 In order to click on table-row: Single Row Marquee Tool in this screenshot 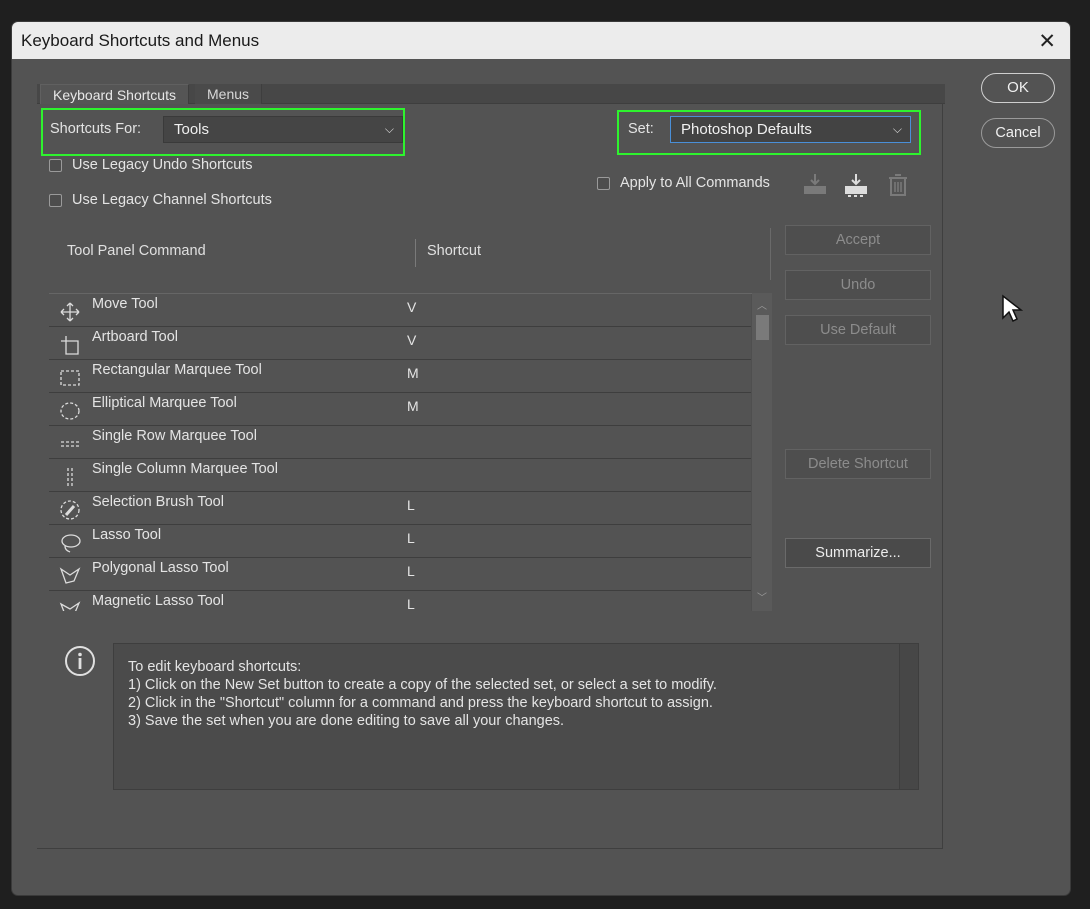, I will do `click(400, 442)`.